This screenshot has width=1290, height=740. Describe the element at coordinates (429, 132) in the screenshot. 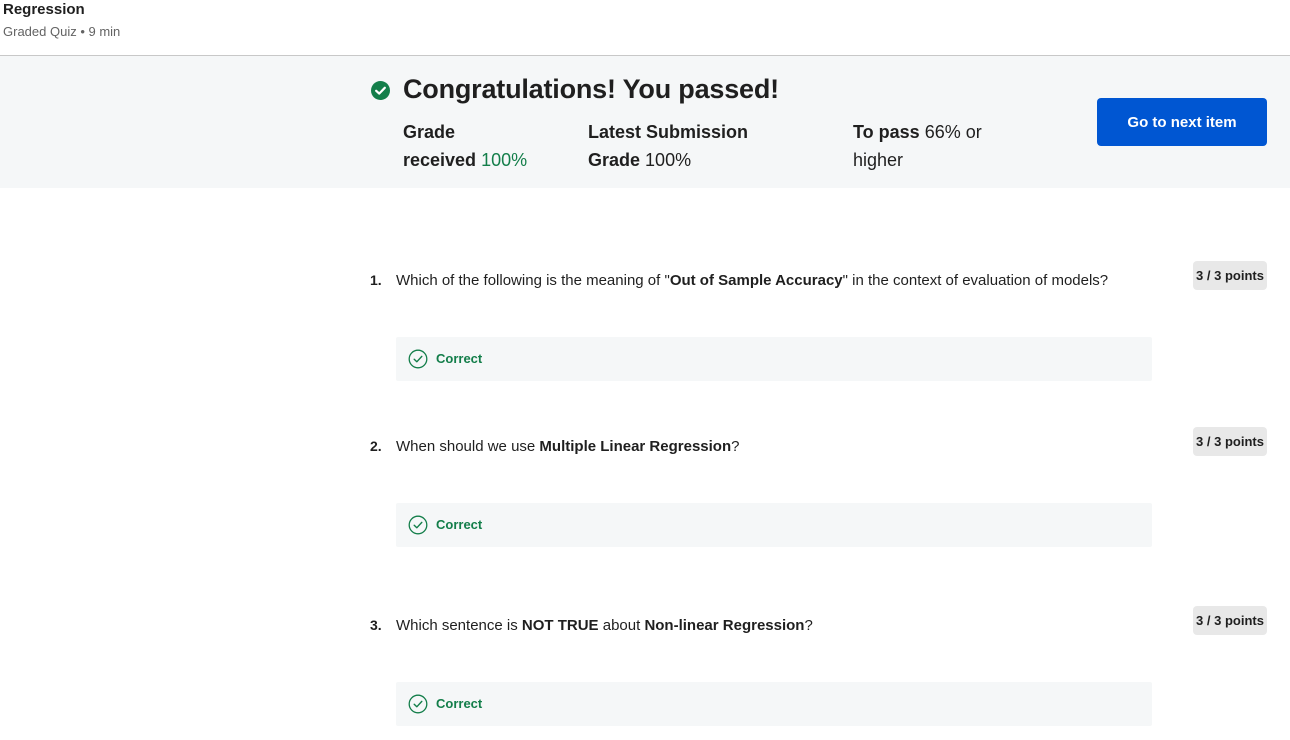

I see `grade-label-line1: Grade` at that location.